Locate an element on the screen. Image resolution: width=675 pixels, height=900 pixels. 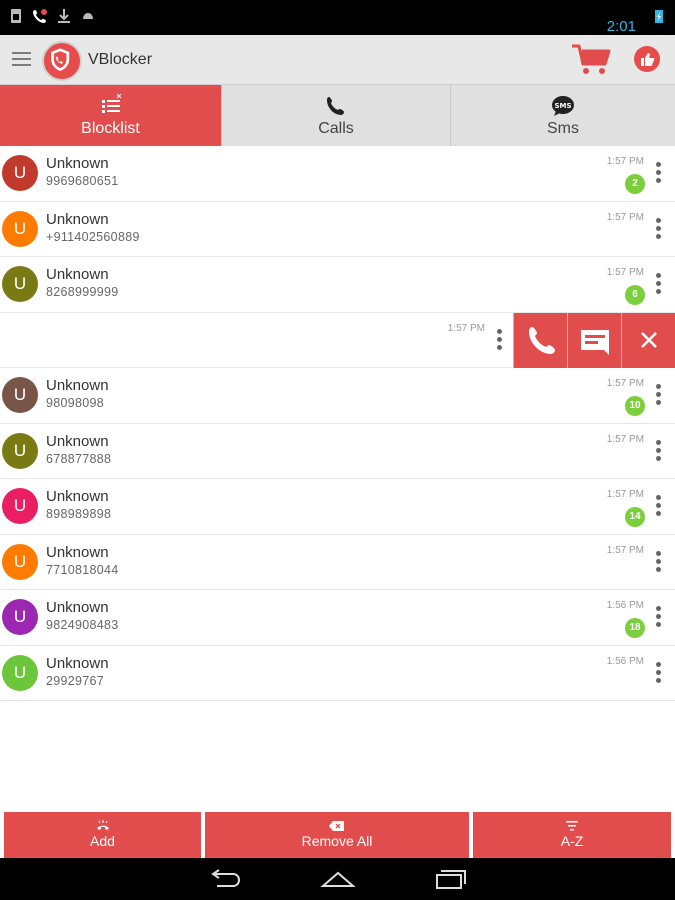
contact-number: 678877888 is located at coordinates (79, 458).